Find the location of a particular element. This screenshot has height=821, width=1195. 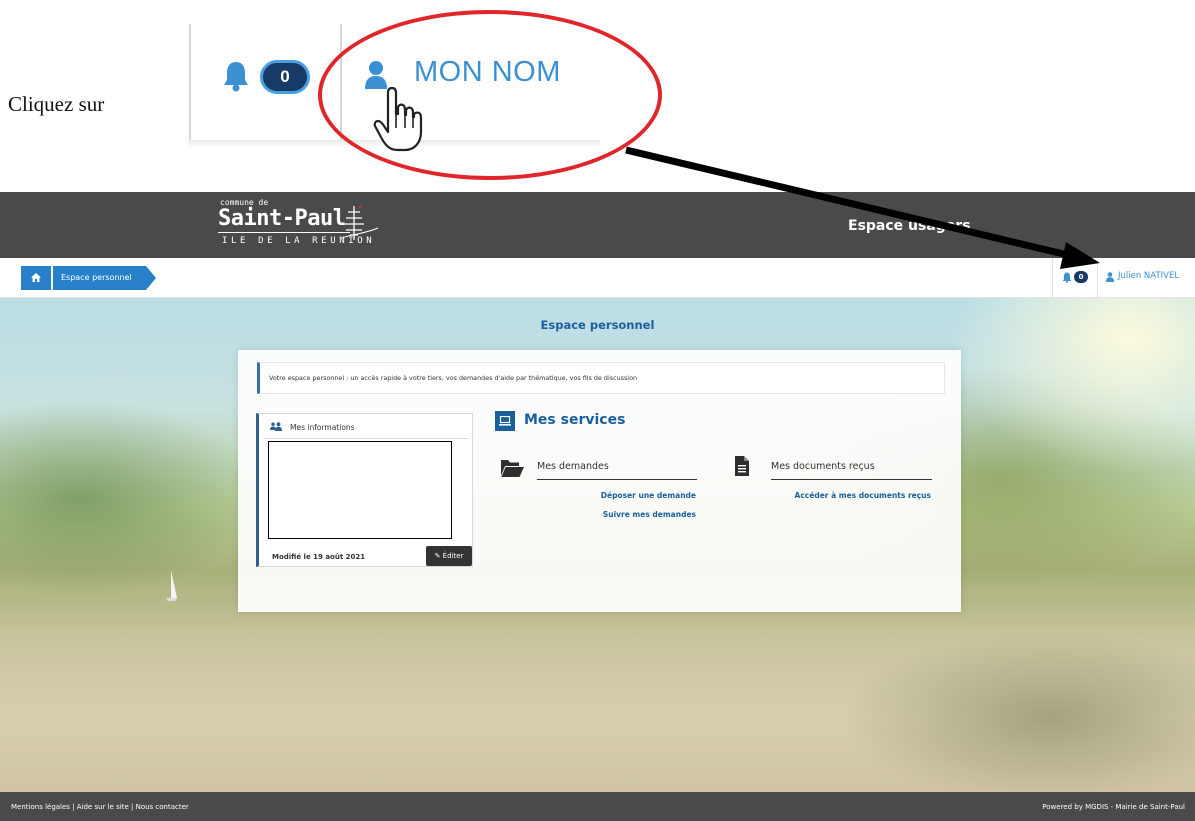

modified-date: Modifié le 19 août 2021 is located at coordinates (319, 557).